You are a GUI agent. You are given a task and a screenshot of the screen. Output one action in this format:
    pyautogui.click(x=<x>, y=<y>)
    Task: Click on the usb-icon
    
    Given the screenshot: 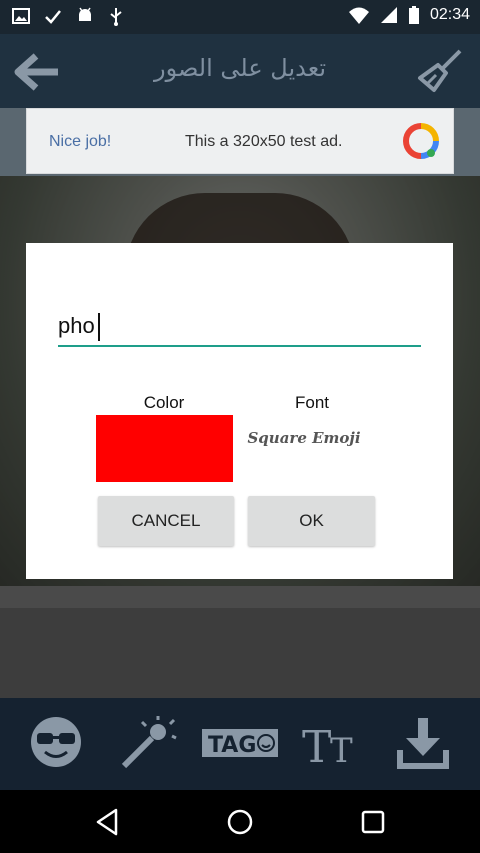 What is the action you would take?
    pyautogui.click(x=116, y=17)
    